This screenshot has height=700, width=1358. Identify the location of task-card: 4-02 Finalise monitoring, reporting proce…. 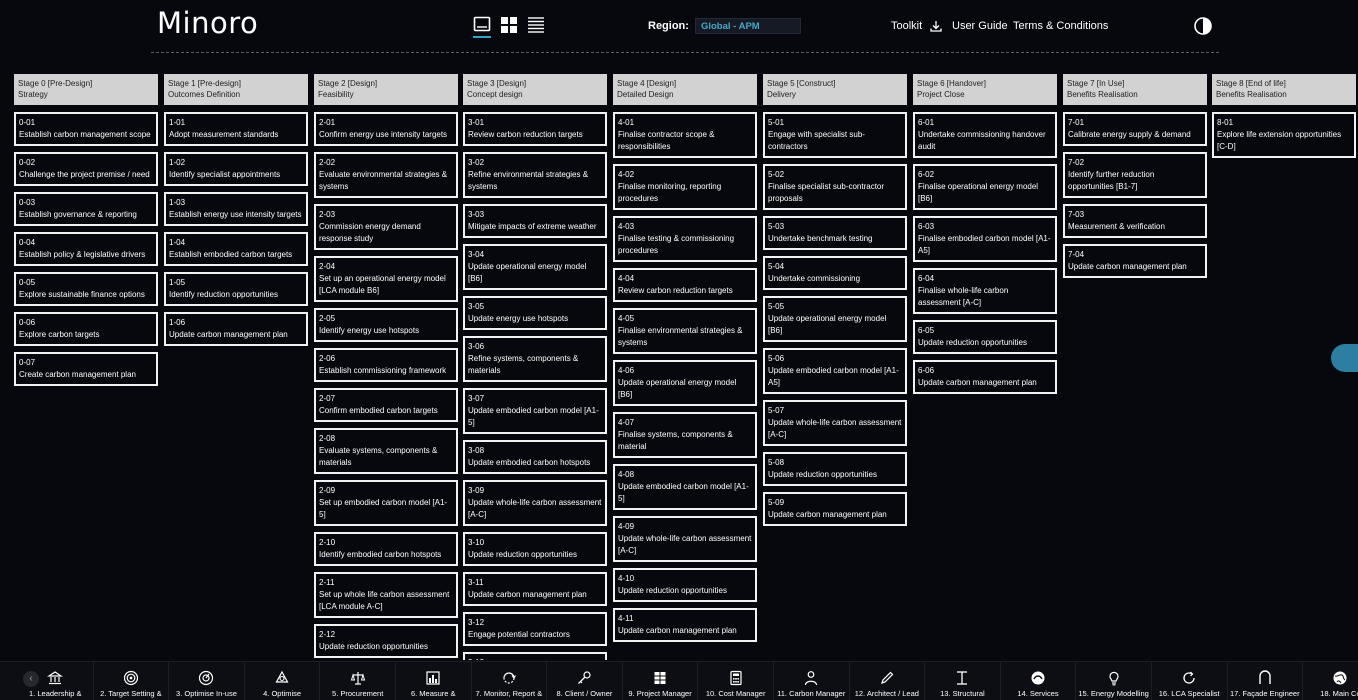
(685, 187).